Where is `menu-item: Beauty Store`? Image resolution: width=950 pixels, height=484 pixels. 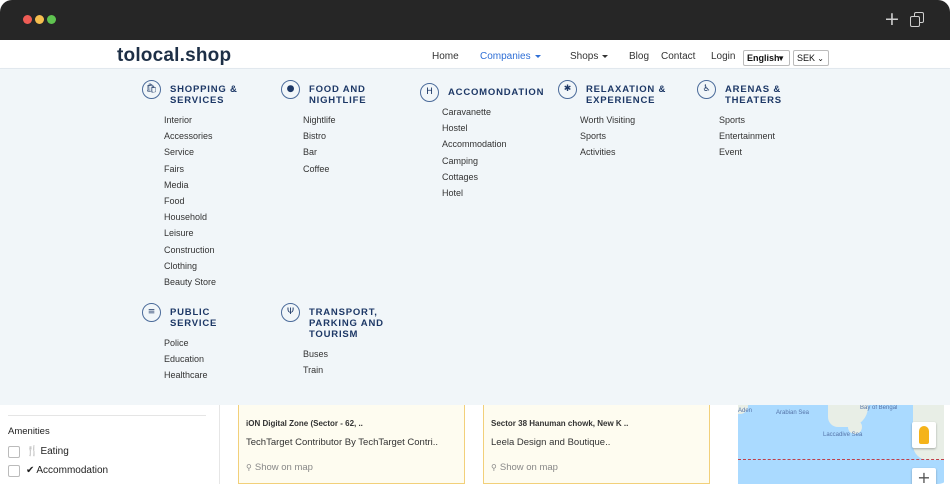 menu-item: Beauty Store is located at coordinates (190, 282).